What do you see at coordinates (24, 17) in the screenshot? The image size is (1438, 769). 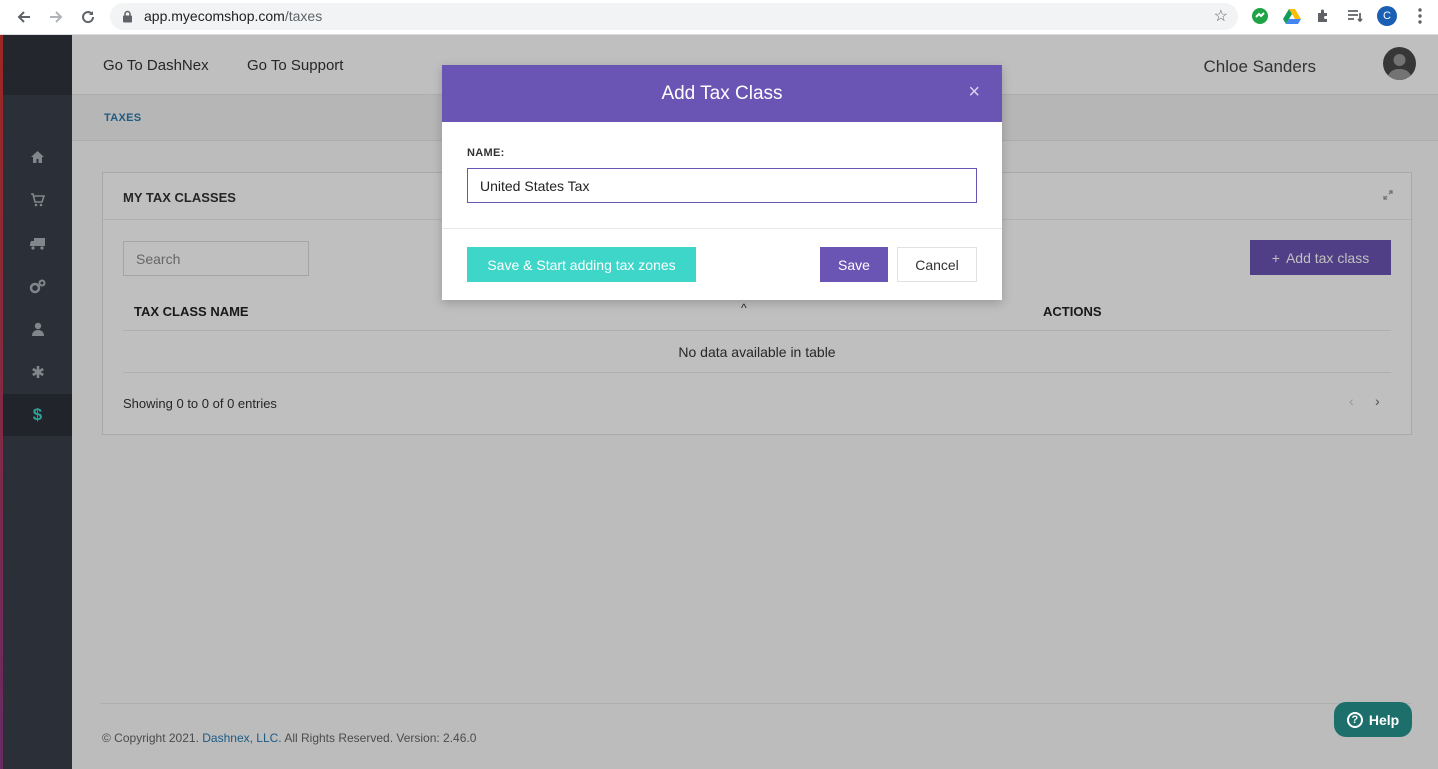 I see `back-arrow-icon` at bounding box center [24, 17].